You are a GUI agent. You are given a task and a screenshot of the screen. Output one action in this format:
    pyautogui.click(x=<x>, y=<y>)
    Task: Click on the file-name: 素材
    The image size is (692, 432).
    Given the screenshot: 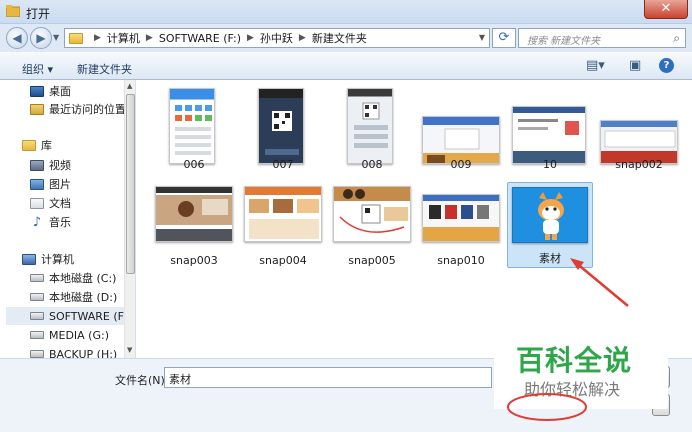 What is the action you would take?
    pyautogui.click(x=550, y=258)
    